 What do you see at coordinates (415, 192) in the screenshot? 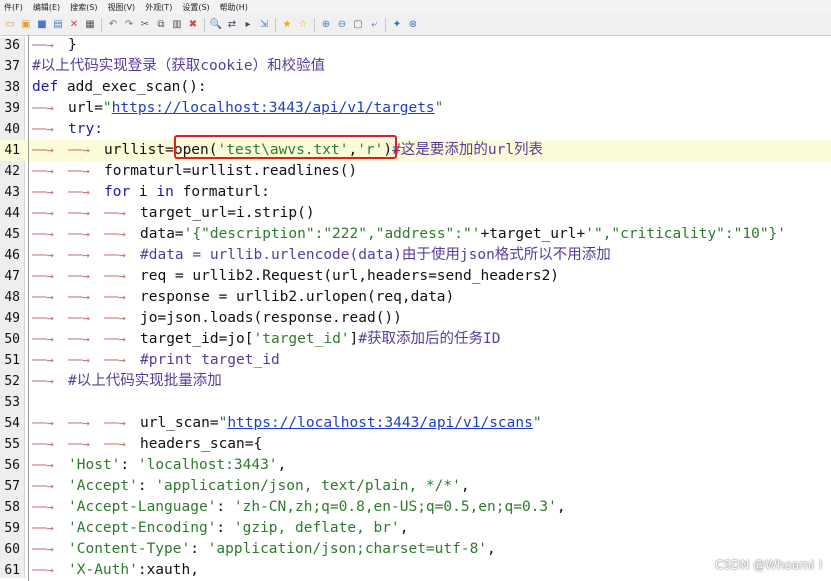
I see `code-line: 43 ──→ ──→ for i in formaturl:` at bounding box center [415, 192].